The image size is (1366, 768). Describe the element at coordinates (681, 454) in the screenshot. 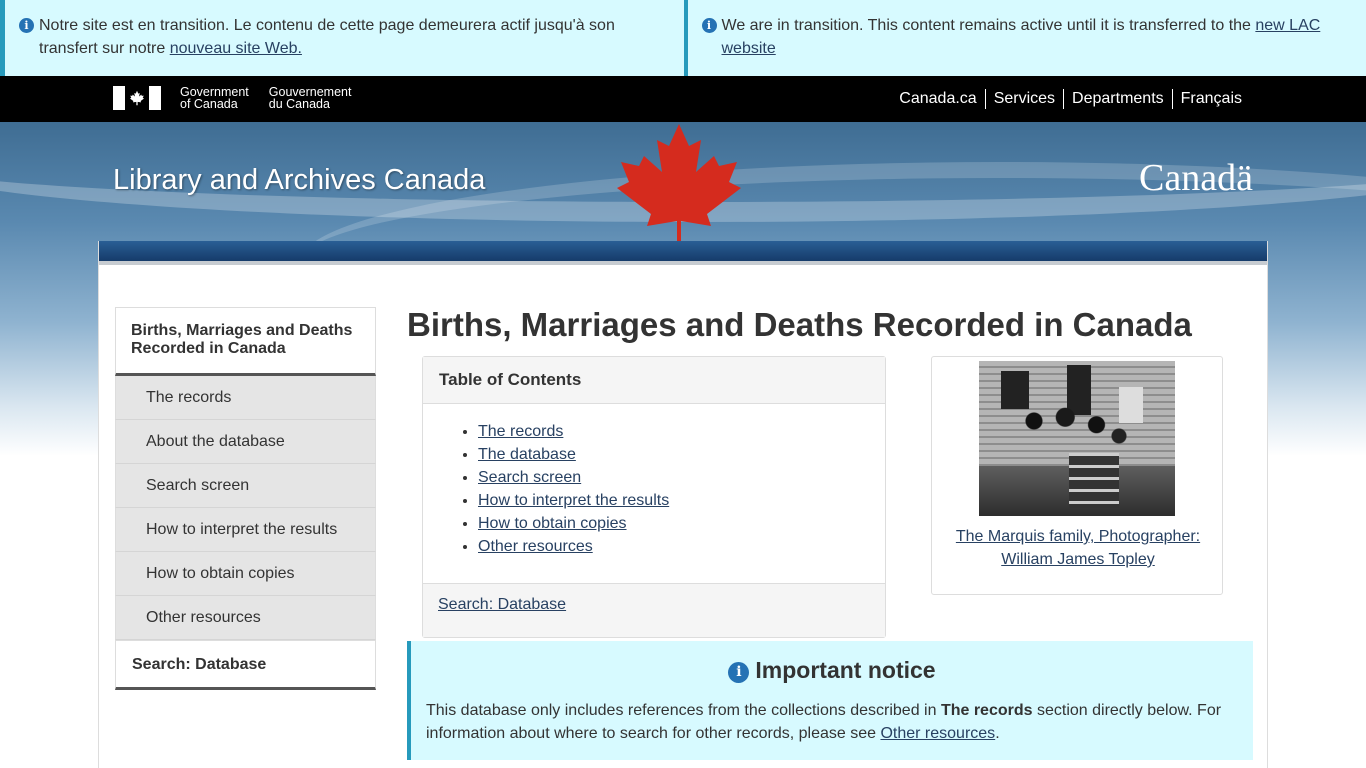

I see `list-item: The database` at that location.